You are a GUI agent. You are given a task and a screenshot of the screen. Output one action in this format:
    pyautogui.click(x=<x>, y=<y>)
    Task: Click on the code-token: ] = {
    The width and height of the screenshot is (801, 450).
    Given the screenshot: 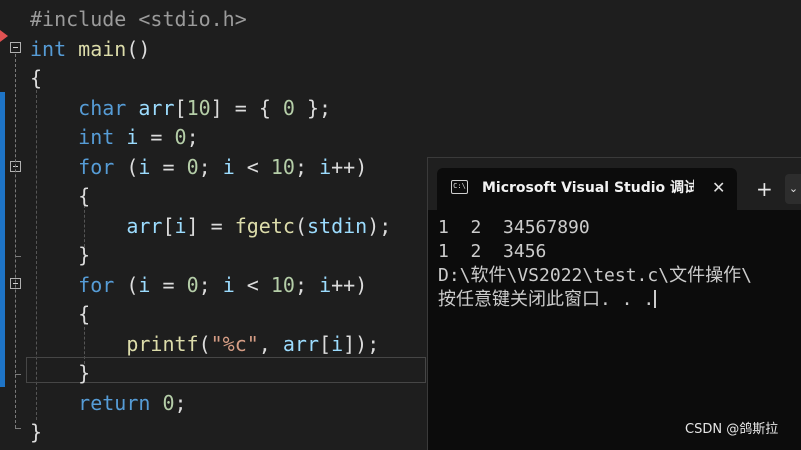 What is the action you would take?
    pyautogui.click(x=246, y=107)
    